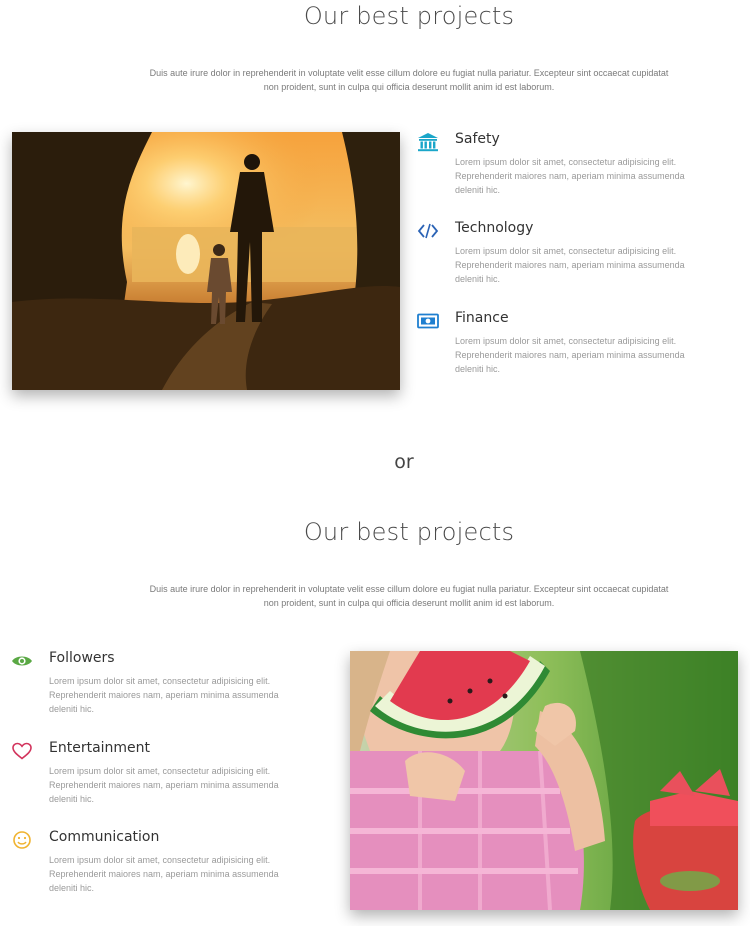  Describe the element at coordinates (477, 139) in the screenshot. I see `feature-title: Safety` at that location.